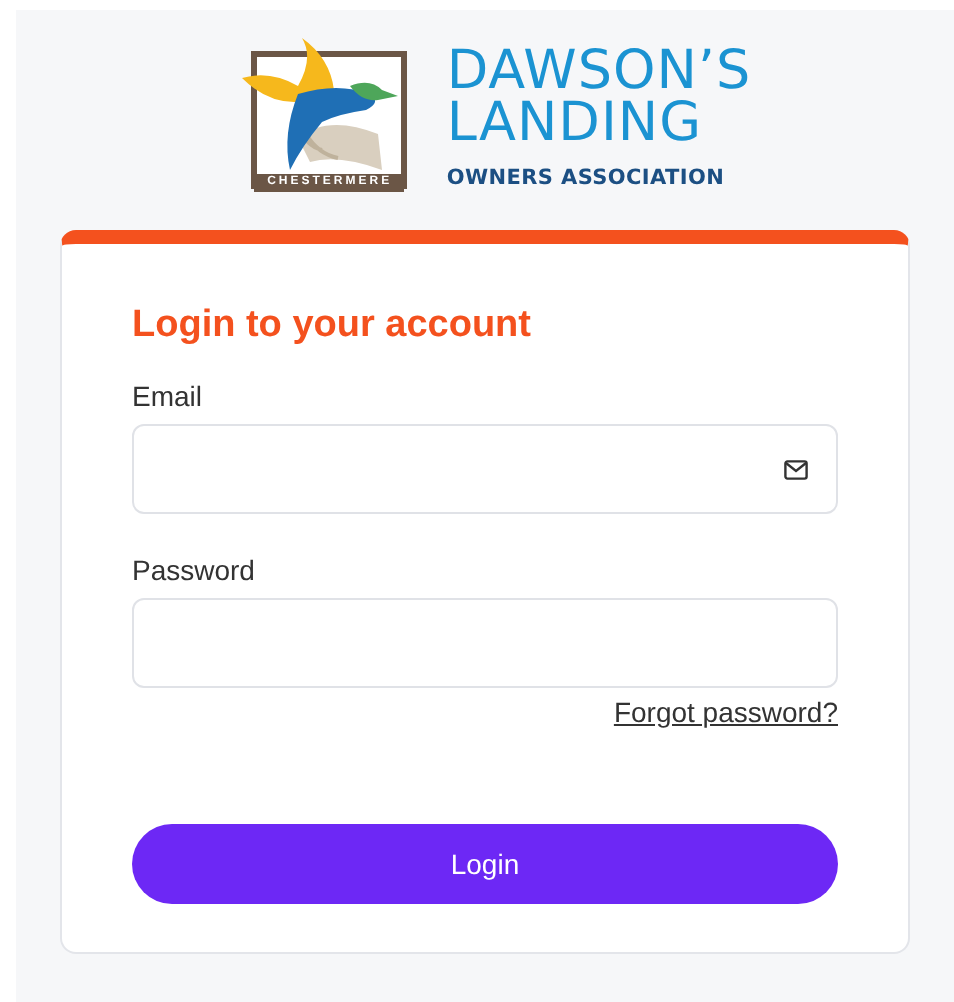 This screenshot has width=954, height=1002. What do you see at coordinates (575, 124) in the screenshot?
I see `logo-title: LANDING` at bounding box center [575, 124].